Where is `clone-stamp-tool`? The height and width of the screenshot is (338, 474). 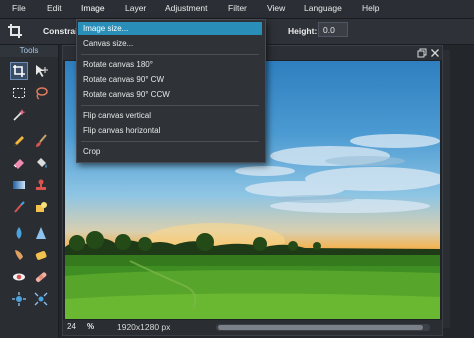
clone-stamp-tool is located at coordinates (41, 185).